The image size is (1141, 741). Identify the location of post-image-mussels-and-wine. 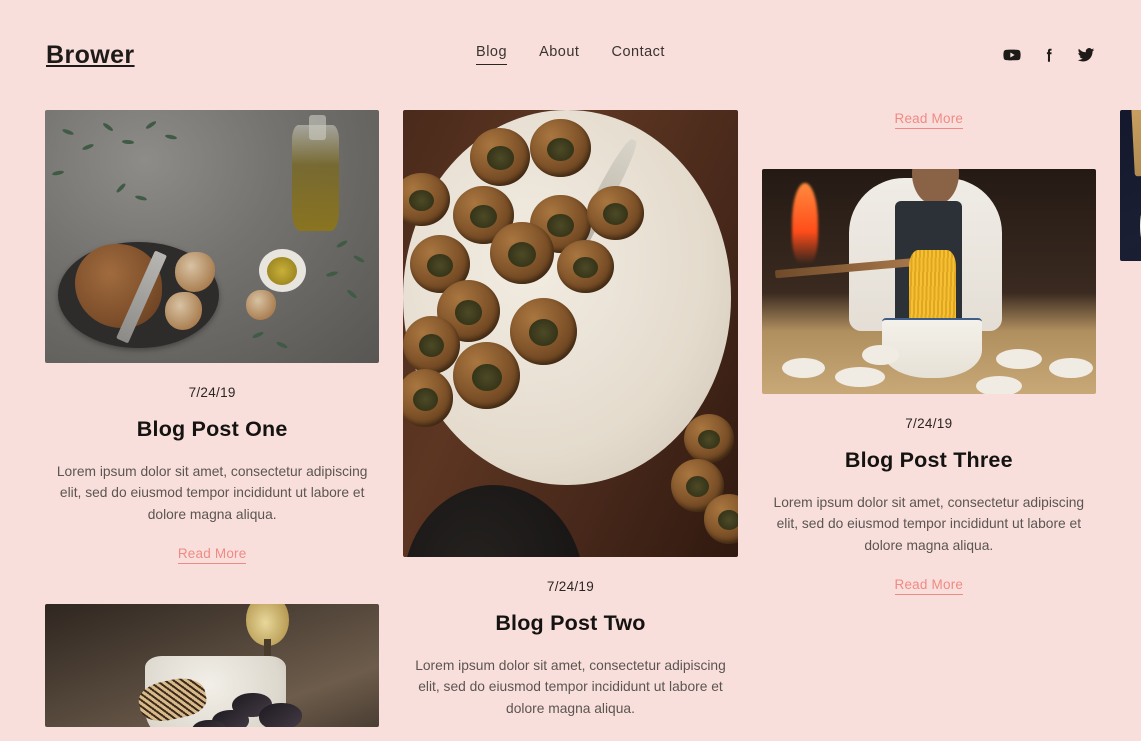
(212, 666).